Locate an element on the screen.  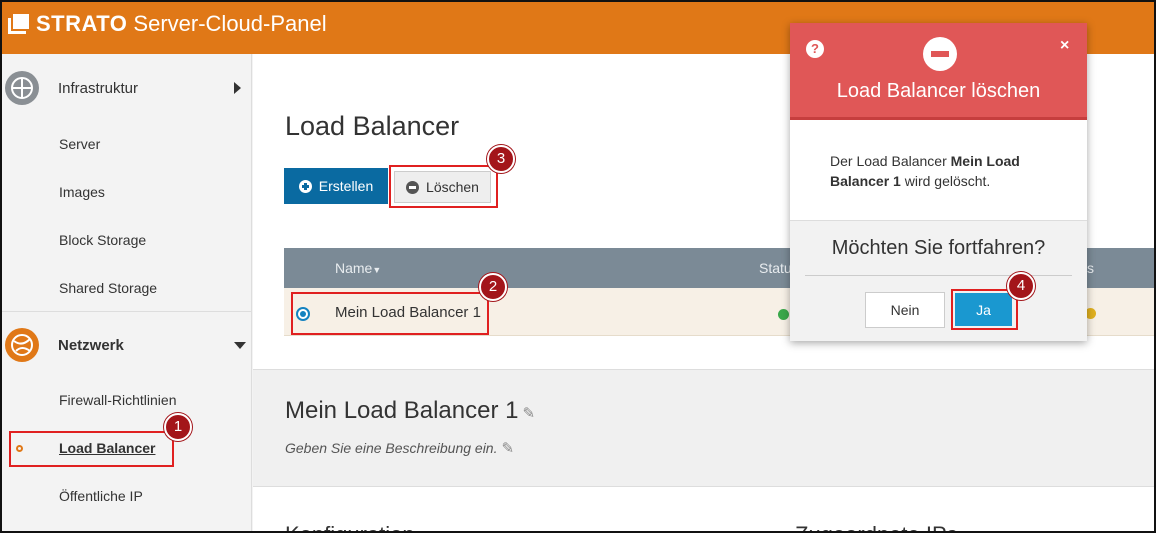
create-button-label: Erstellen is located at coordinates (346, 186).